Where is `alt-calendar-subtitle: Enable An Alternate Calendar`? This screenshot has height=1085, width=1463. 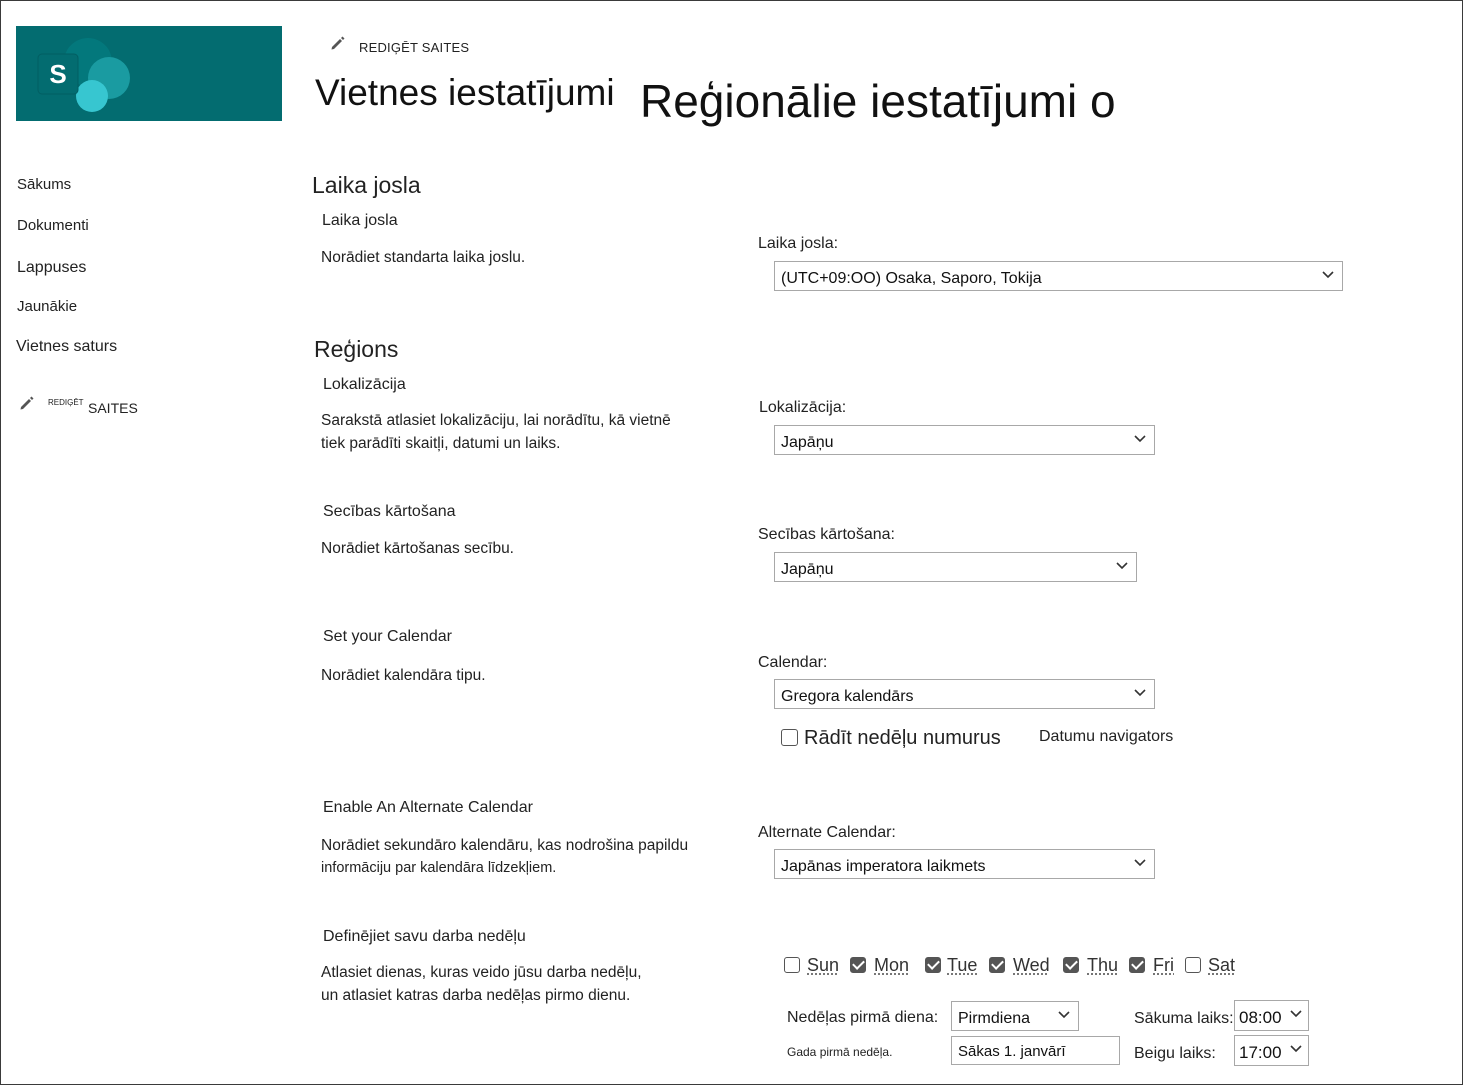
alt-calendar-subtitle: Enable An Alternate Calendar is located at coordinates (428, 807).